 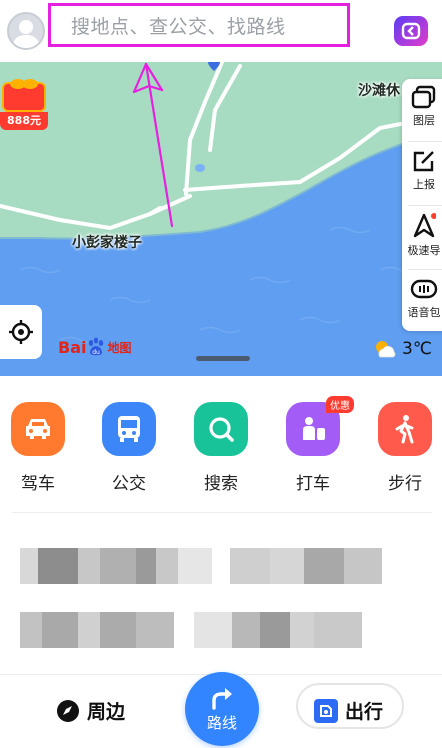 I want to click on car-icon, so click(x=38, y=429).